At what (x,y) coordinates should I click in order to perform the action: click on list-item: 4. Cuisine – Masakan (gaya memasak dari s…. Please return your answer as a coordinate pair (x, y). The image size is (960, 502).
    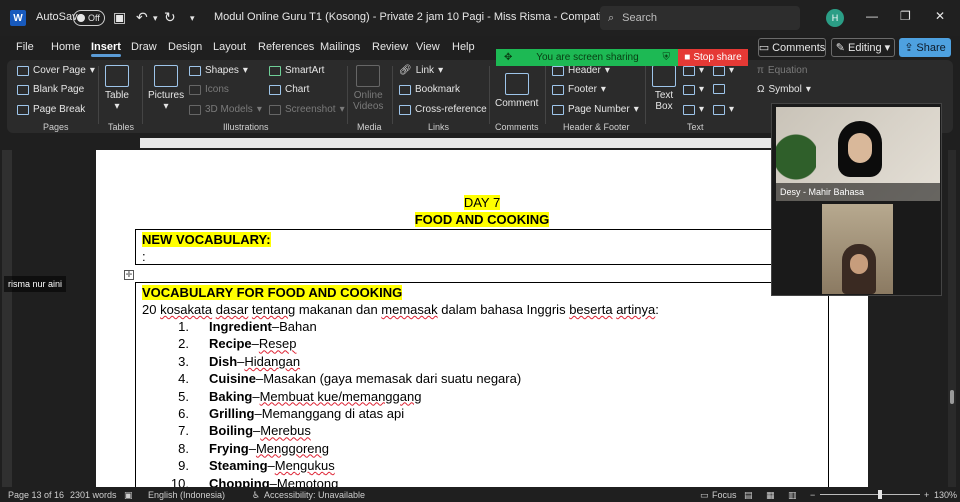
    Looking at the image, I should click on (343, 379).